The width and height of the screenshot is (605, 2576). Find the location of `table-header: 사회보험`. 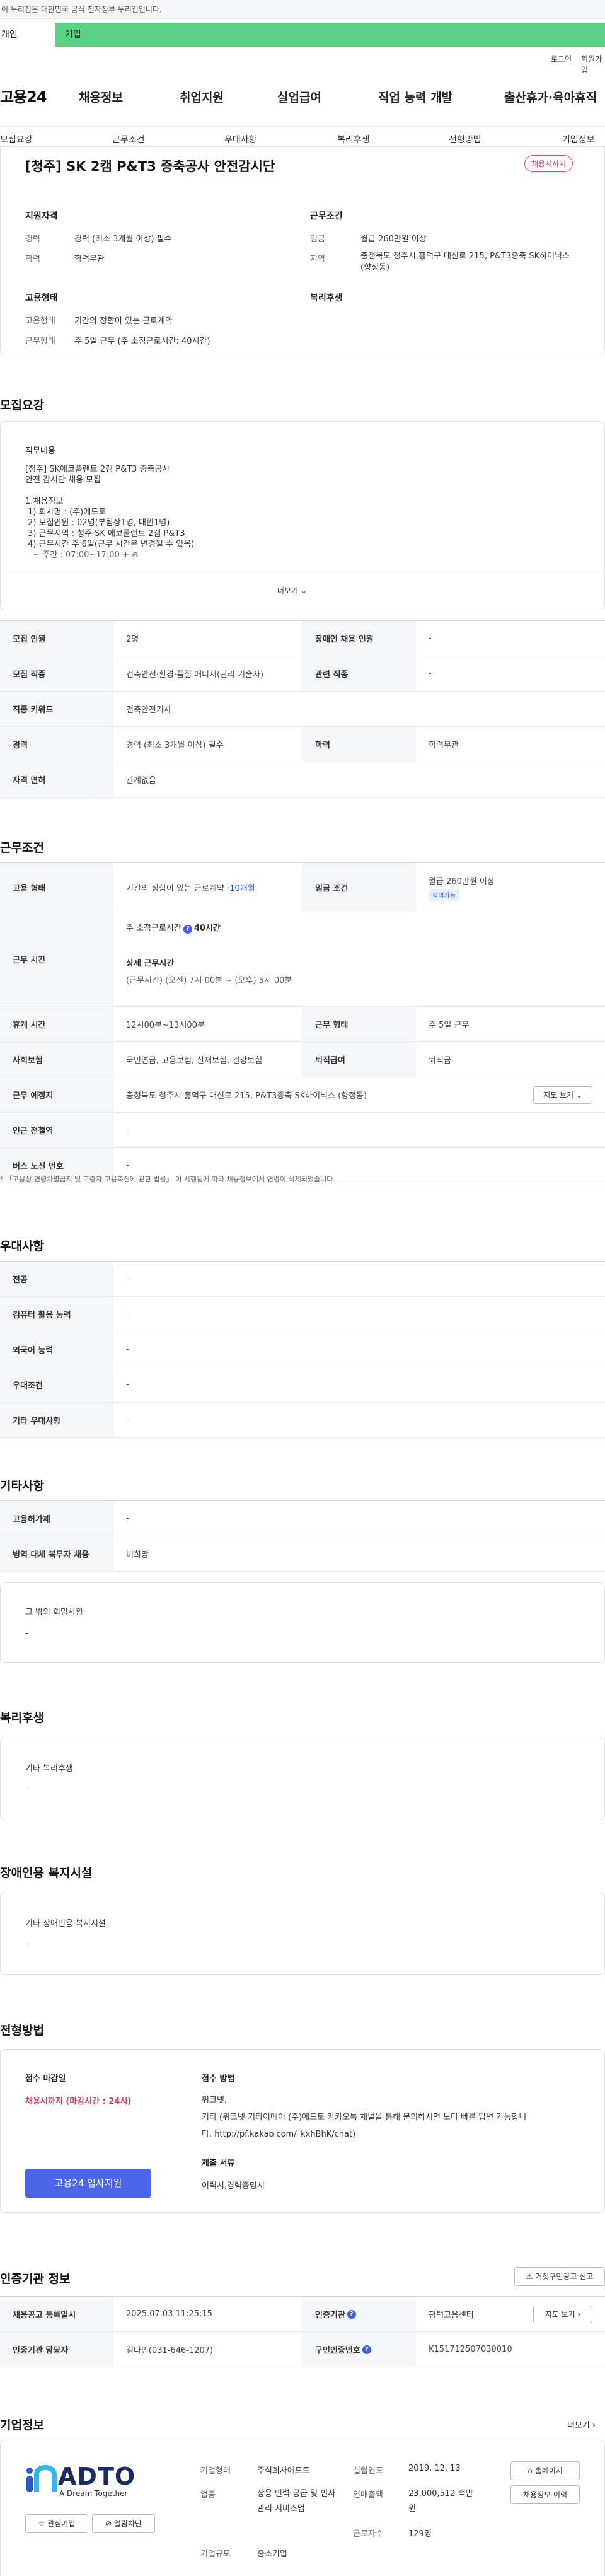

table-header: 사회보험 is located at coordinates (57, 1059).